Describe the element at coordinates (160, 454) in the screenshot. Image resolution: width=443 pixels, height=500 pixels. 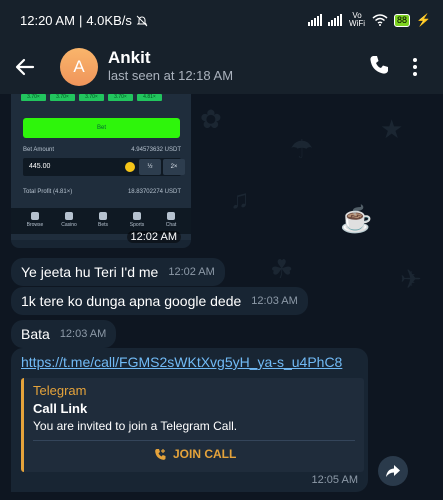
I see `phone-plus-icon` at that location.